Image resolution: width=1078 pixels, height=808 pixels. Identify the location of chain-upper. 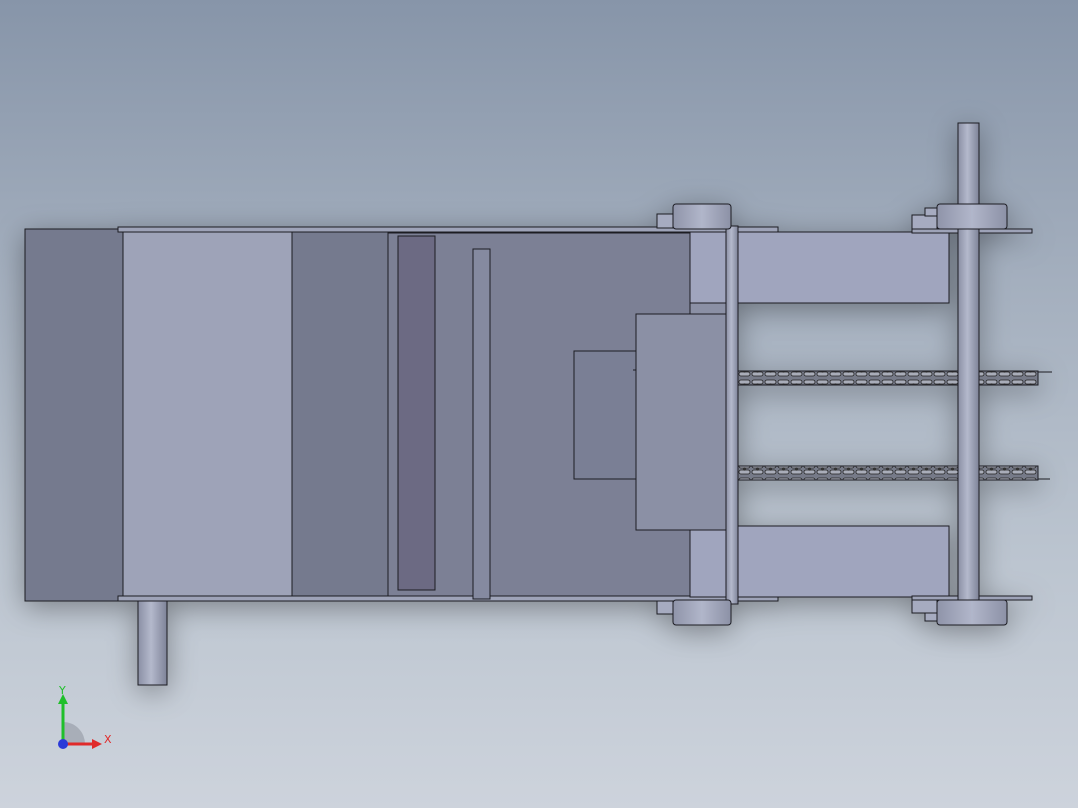
(888, 378).